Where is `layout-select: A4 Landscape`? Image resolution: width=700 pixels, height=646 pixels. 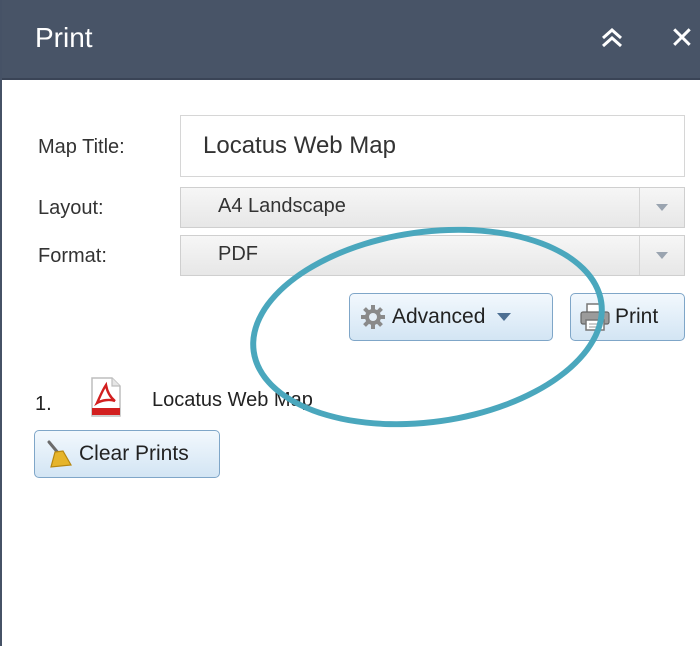 layout-select: A4 Landscape is located at coordinates (432, 207).